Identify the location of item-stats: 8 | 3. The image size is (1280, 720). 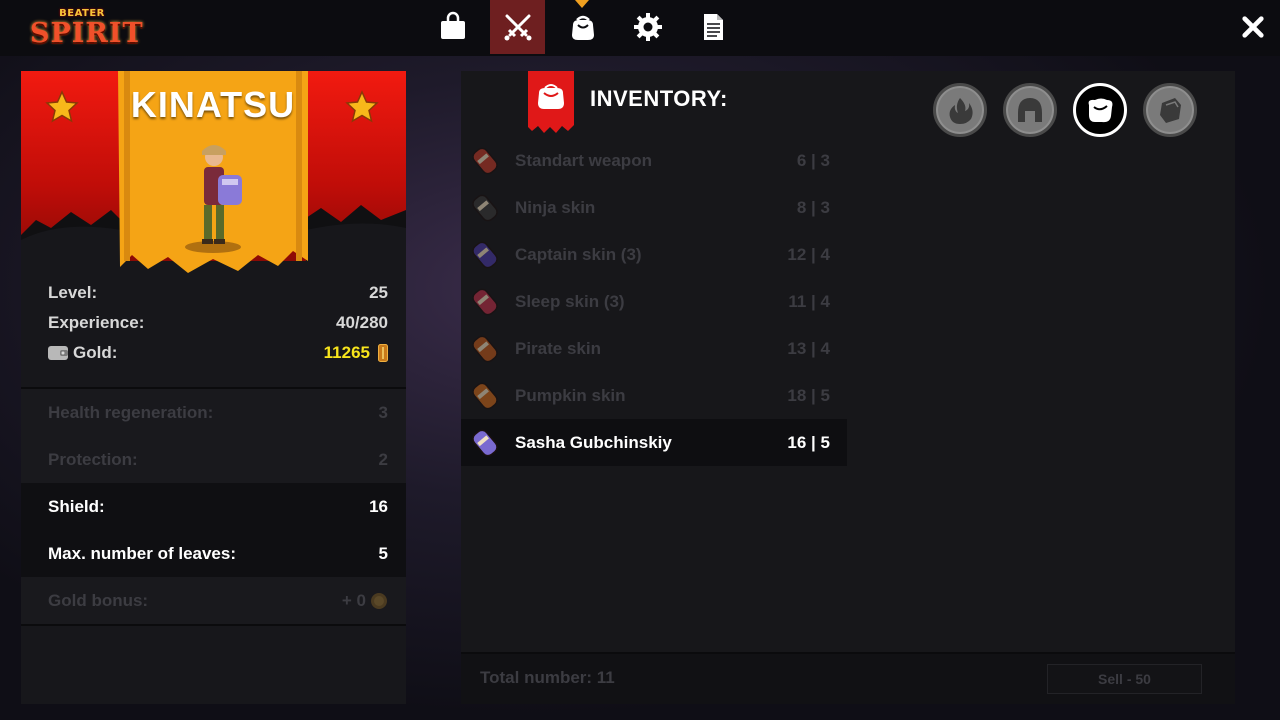
(813, 207).